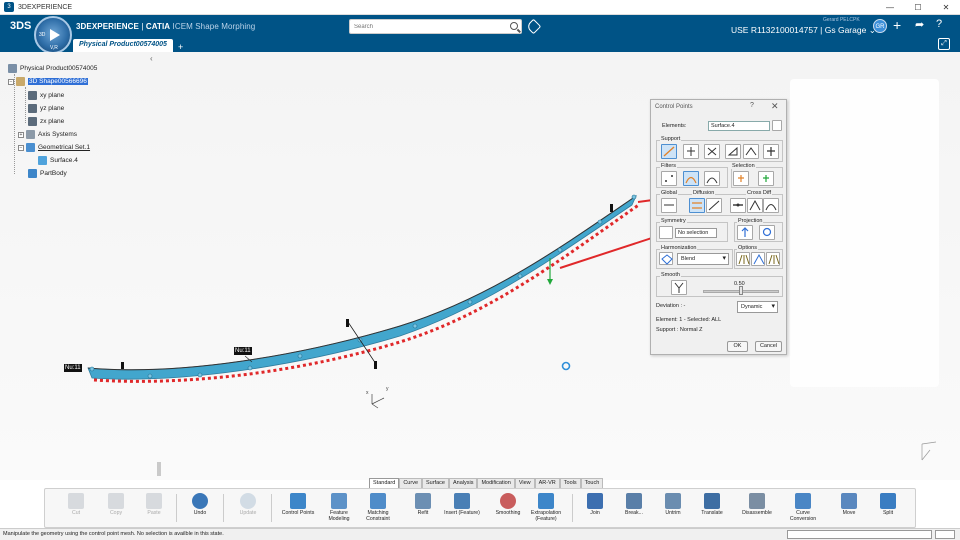 The height and width of the screenshot is (540, 960). Describe the element at coordinates (712, 151) in the screenshot. I see `support-compass-button` at that location.